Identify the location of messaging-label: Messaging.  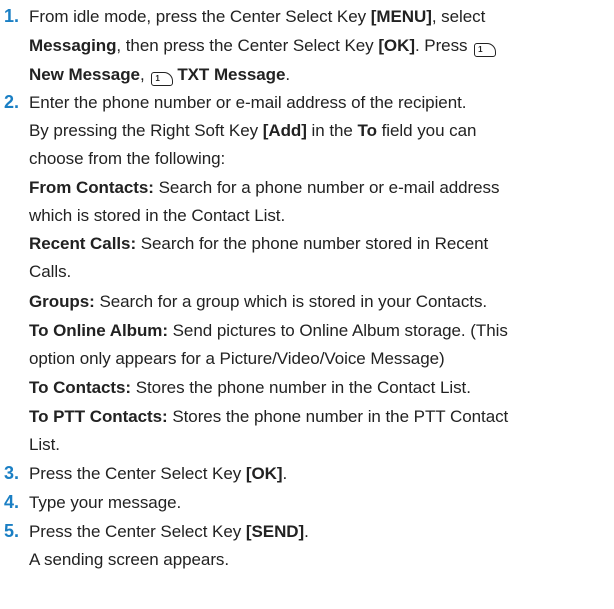
(73, 45).